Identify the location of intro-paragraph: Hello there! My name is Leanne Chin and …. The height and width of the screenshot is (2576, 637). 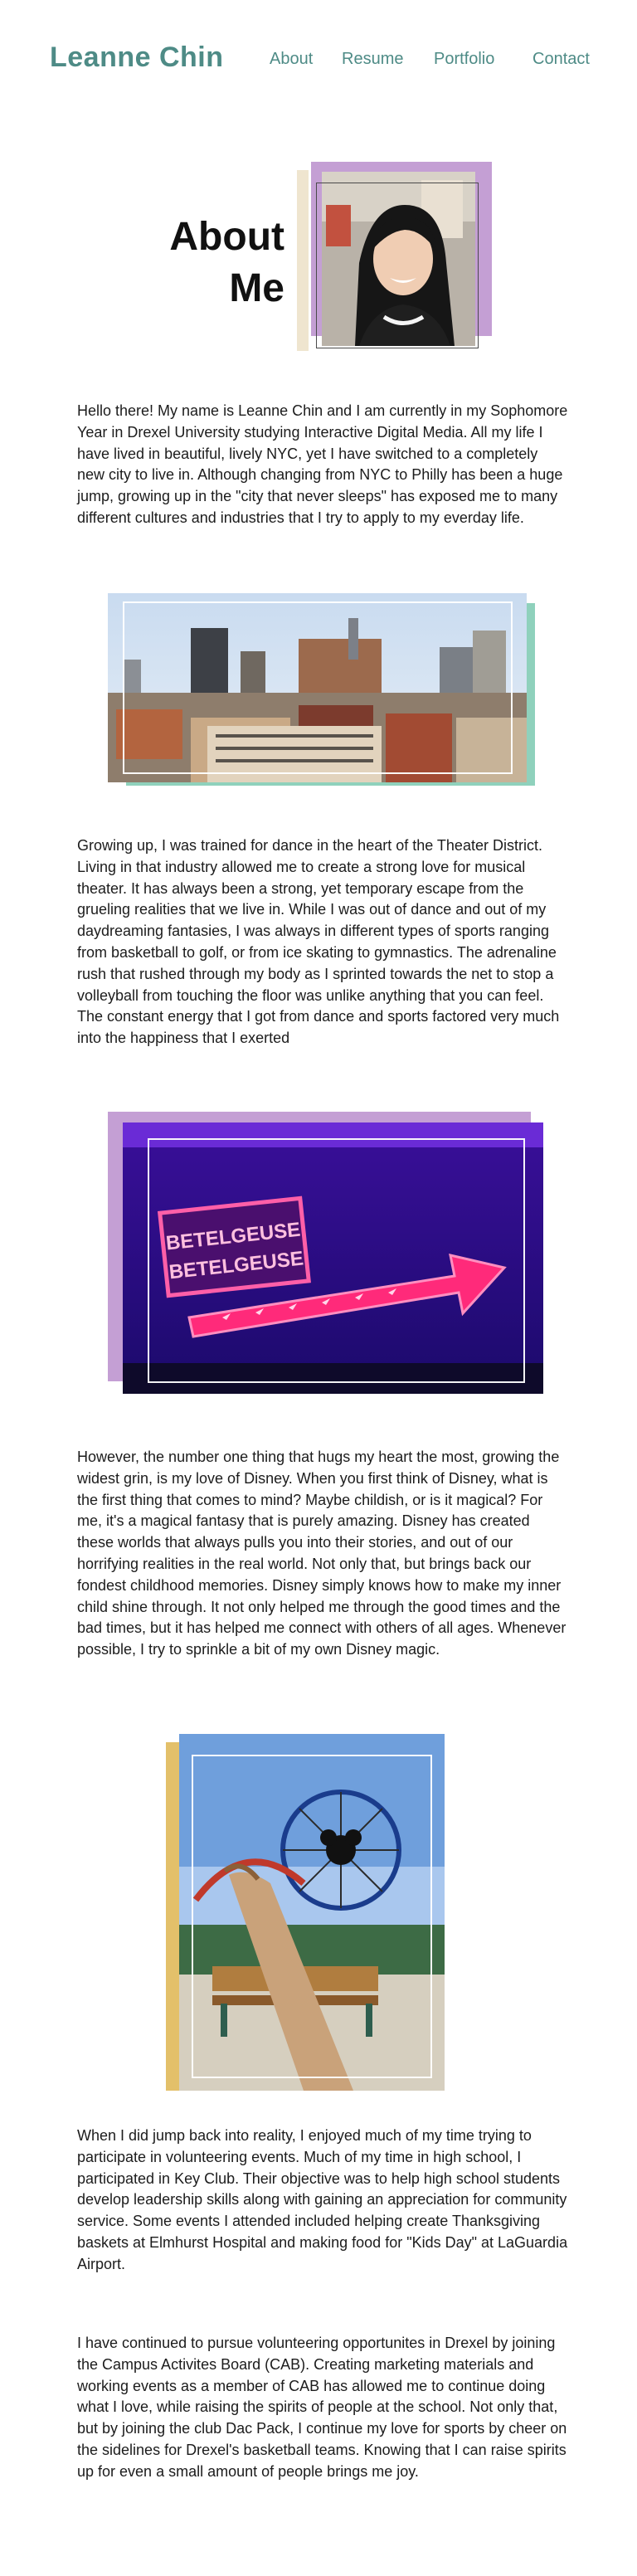
(322, 464).